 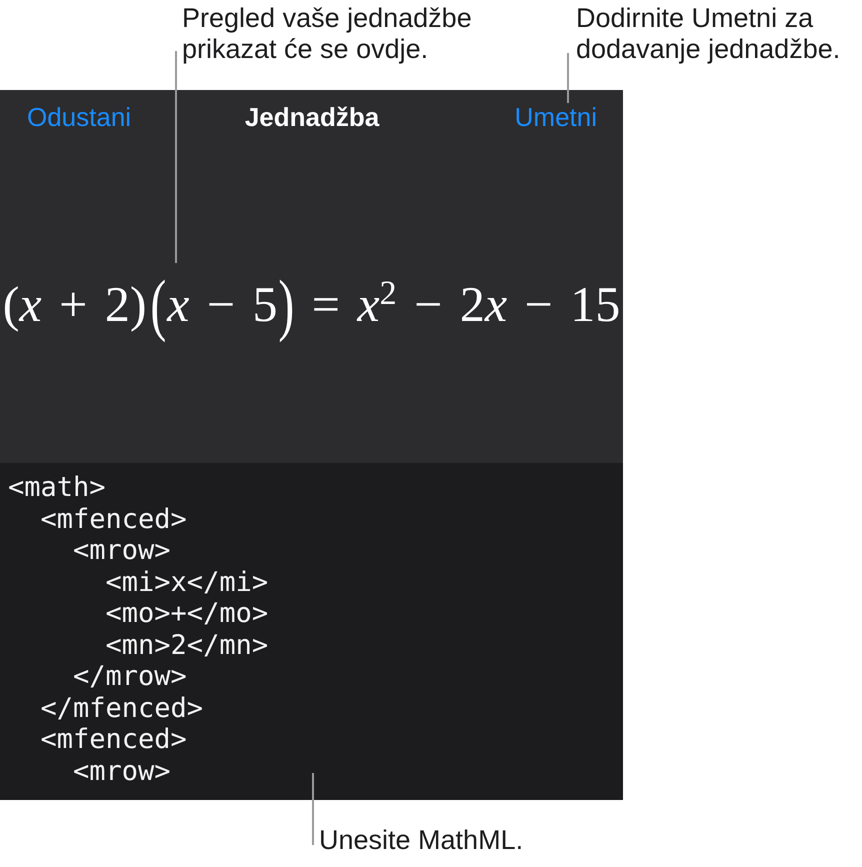 What do you see at coordinates (312, 117) in the screenshot?
I see `dialog-title: Jednadžba` at bounding box center [312, 117].